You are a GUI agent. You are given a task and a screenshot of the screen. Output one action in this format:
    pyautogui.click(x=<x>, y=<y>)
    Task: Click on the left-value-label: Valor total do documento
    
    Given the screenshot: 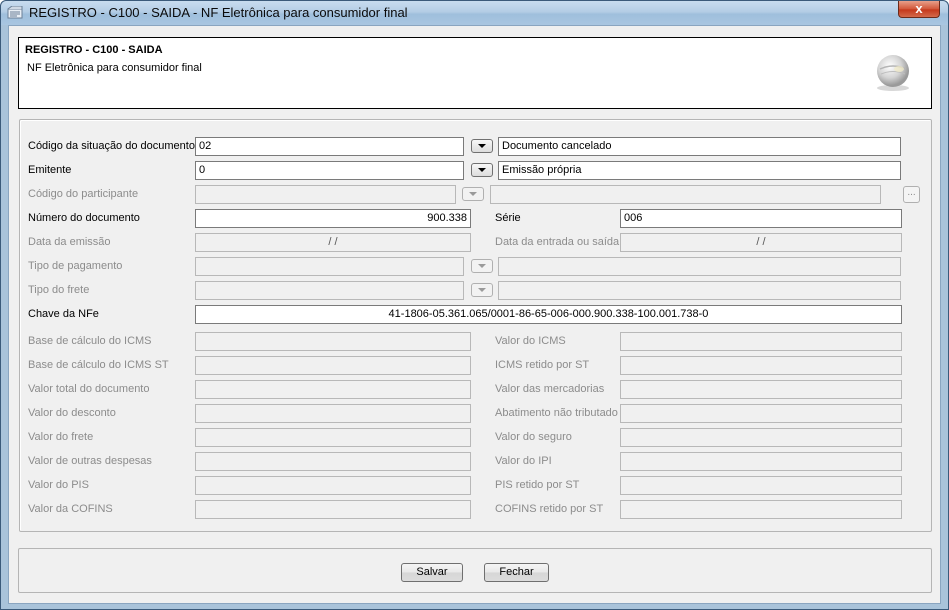 What is the action you would take?
    pyautogui.click(x=89, y=389)
    